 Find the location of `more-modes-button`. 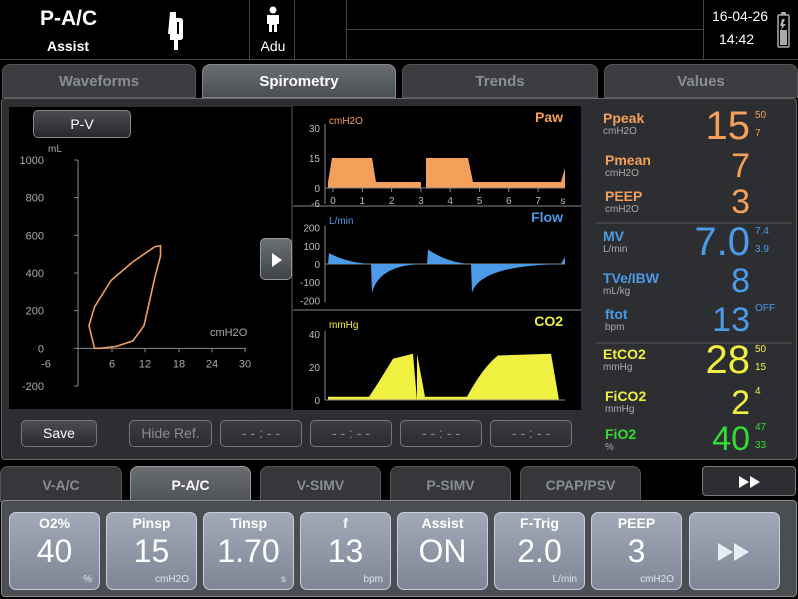

more-modes-button is located at coordinates (749, 481).